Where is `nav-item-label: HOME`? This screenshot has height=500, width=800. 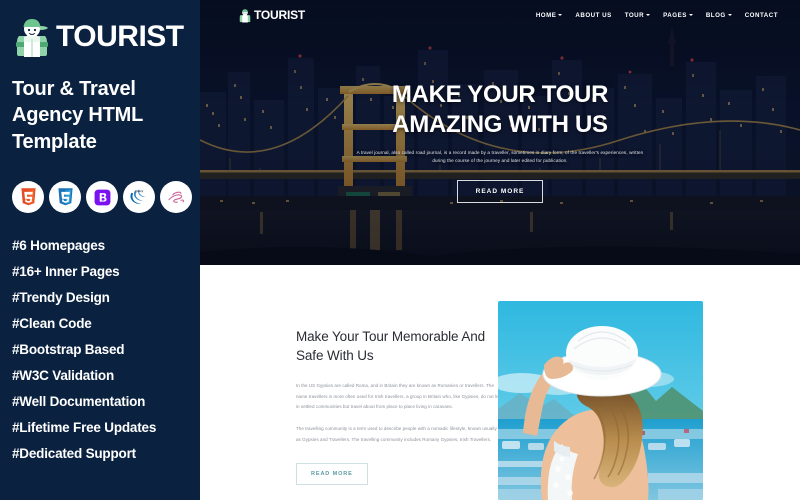 nav-item-label: HOME is located at coordinates (546, 15).